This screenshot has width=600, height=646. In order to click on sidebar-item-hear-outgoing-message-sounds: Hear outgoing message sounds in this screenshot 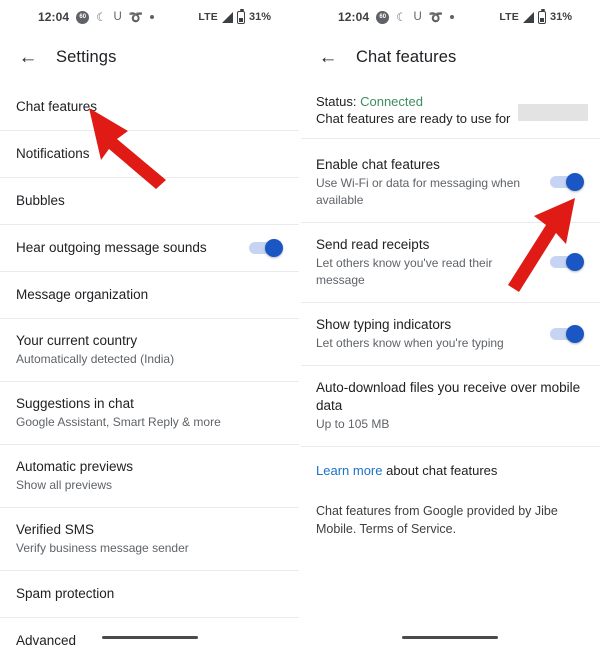, I will do `click(149, 248)`.